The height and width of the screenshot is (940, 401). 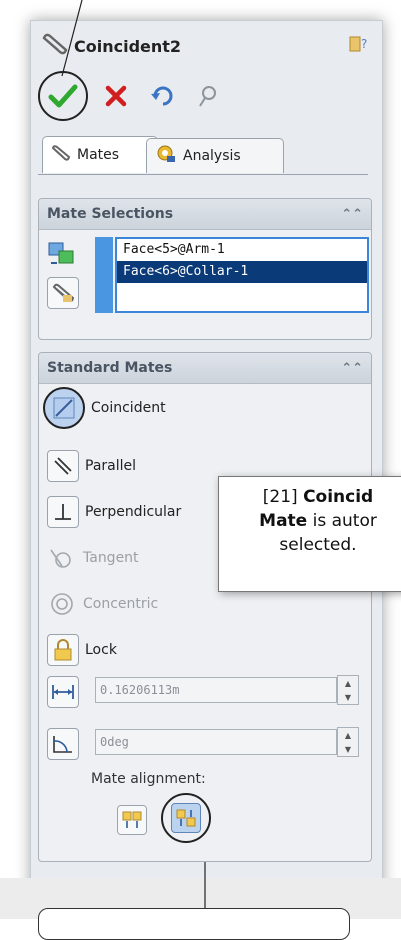 I want to click on aligned-button, so click(x=132, y=820).